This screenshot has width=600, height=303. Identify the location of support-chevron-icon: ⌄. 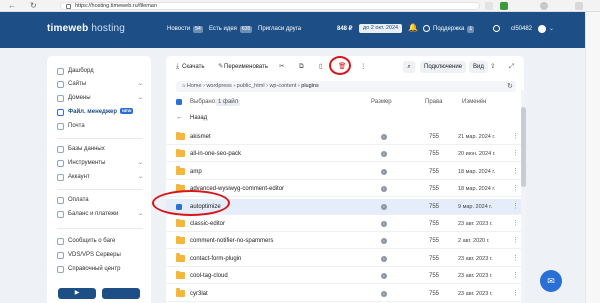
(470, 29).